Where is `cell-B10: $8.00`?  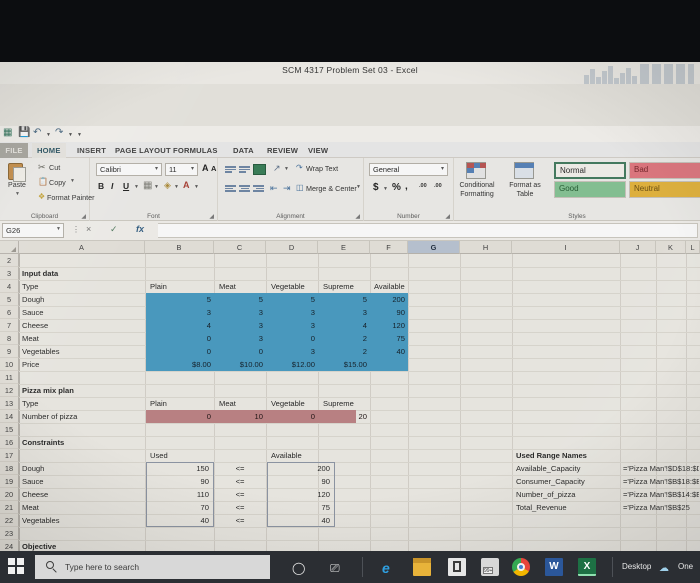
cell-B10: $8.00 is located at coordinates (180, 365).